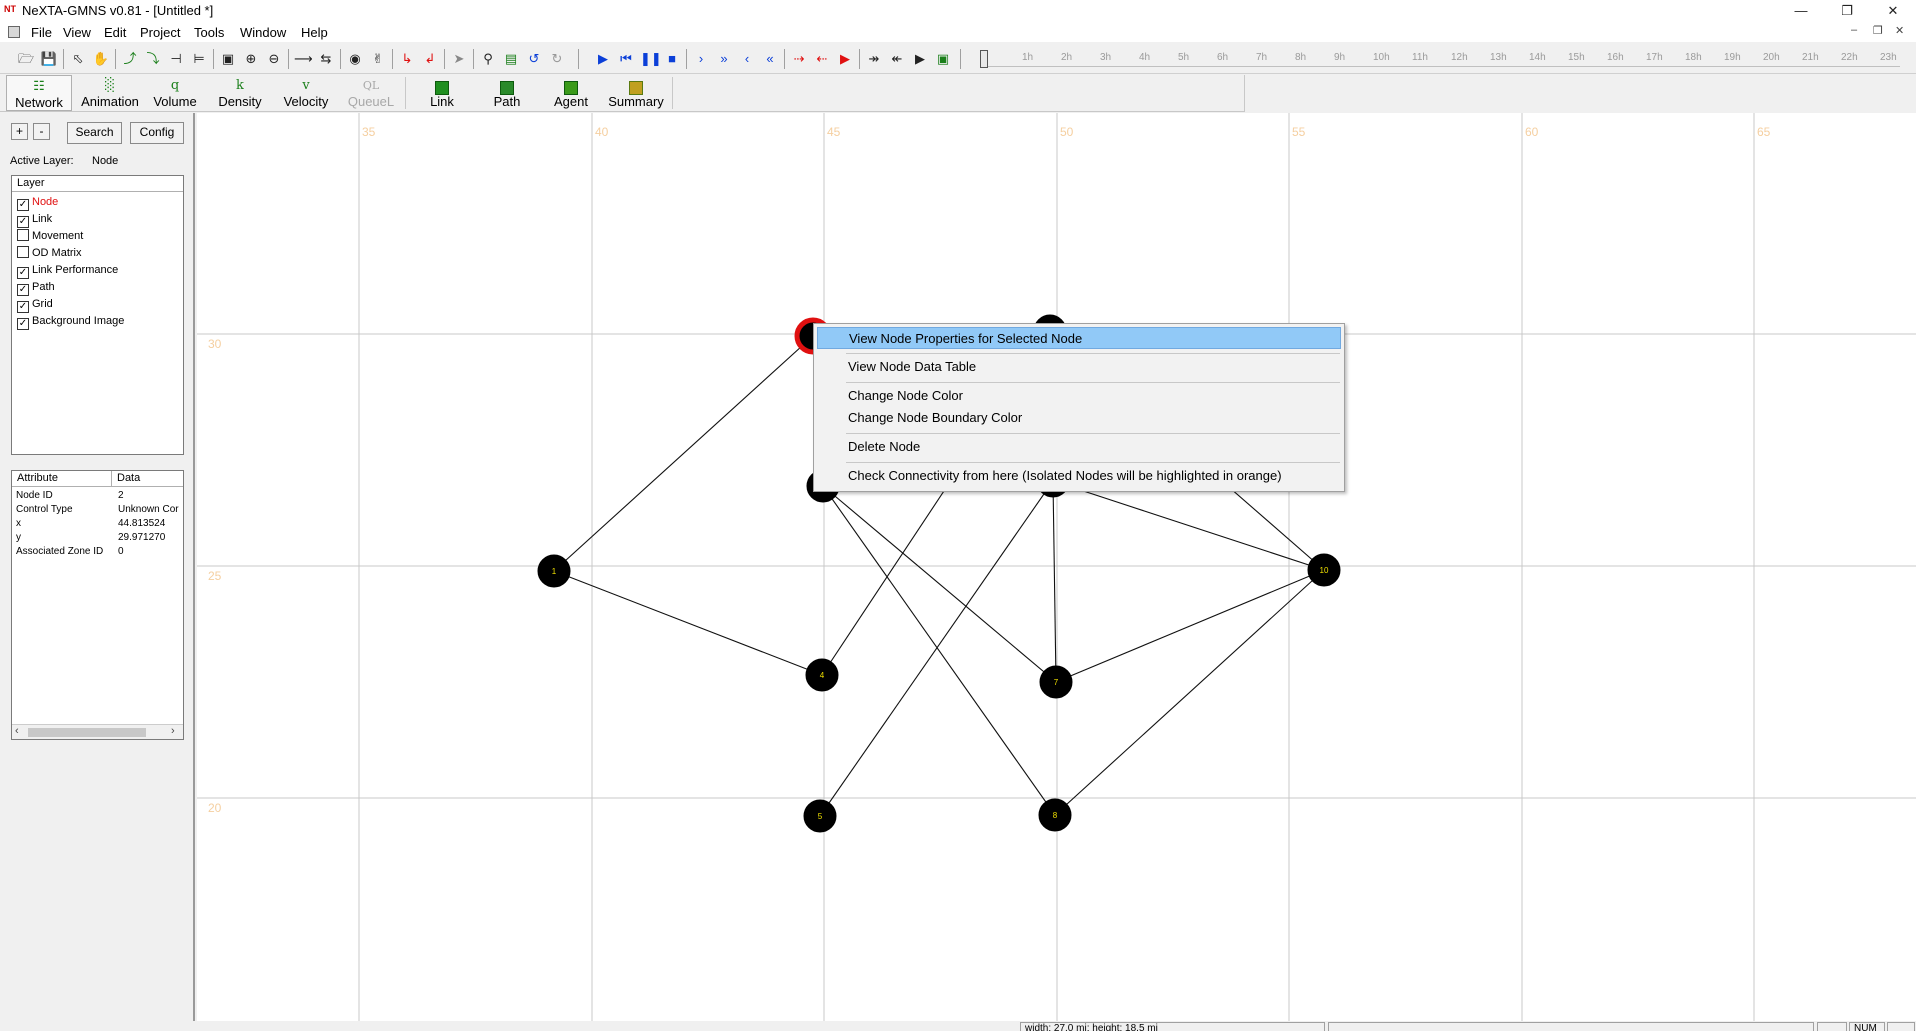  What do you see at coordinates (571, 93) in the screenshot?
I see `tab-agent: Agent` at bounding box center [571, 93].